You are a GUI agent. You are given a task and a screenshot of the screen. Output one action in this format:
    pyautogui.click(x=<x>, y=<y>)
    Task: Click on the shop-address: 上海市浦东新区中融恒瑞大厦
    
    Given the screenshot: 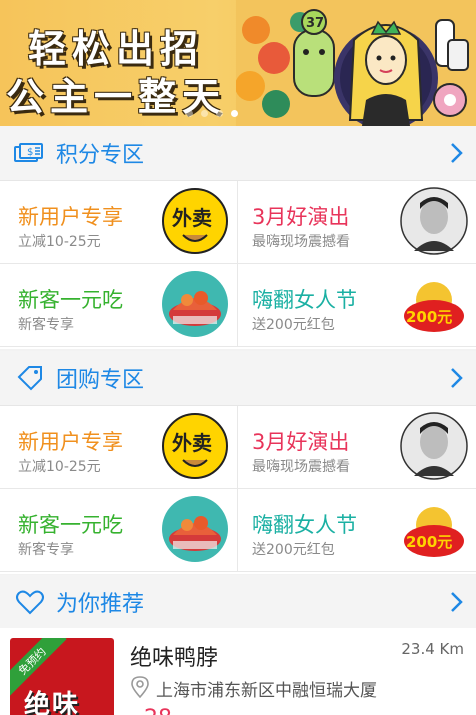 What is the action you would take?
    pyautogui.click(x=266, y=691)
    